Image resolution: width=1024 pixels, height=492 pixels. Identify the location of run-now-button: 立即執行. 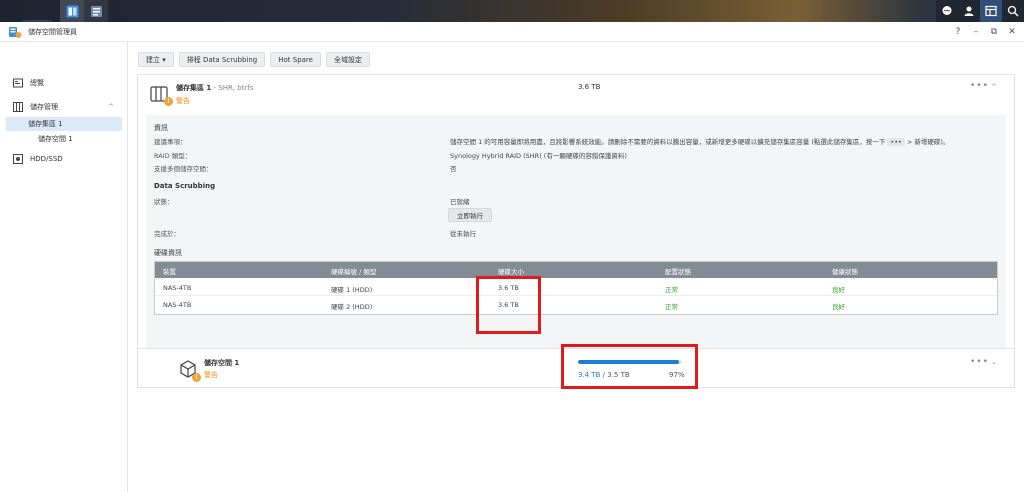
(470, 215).